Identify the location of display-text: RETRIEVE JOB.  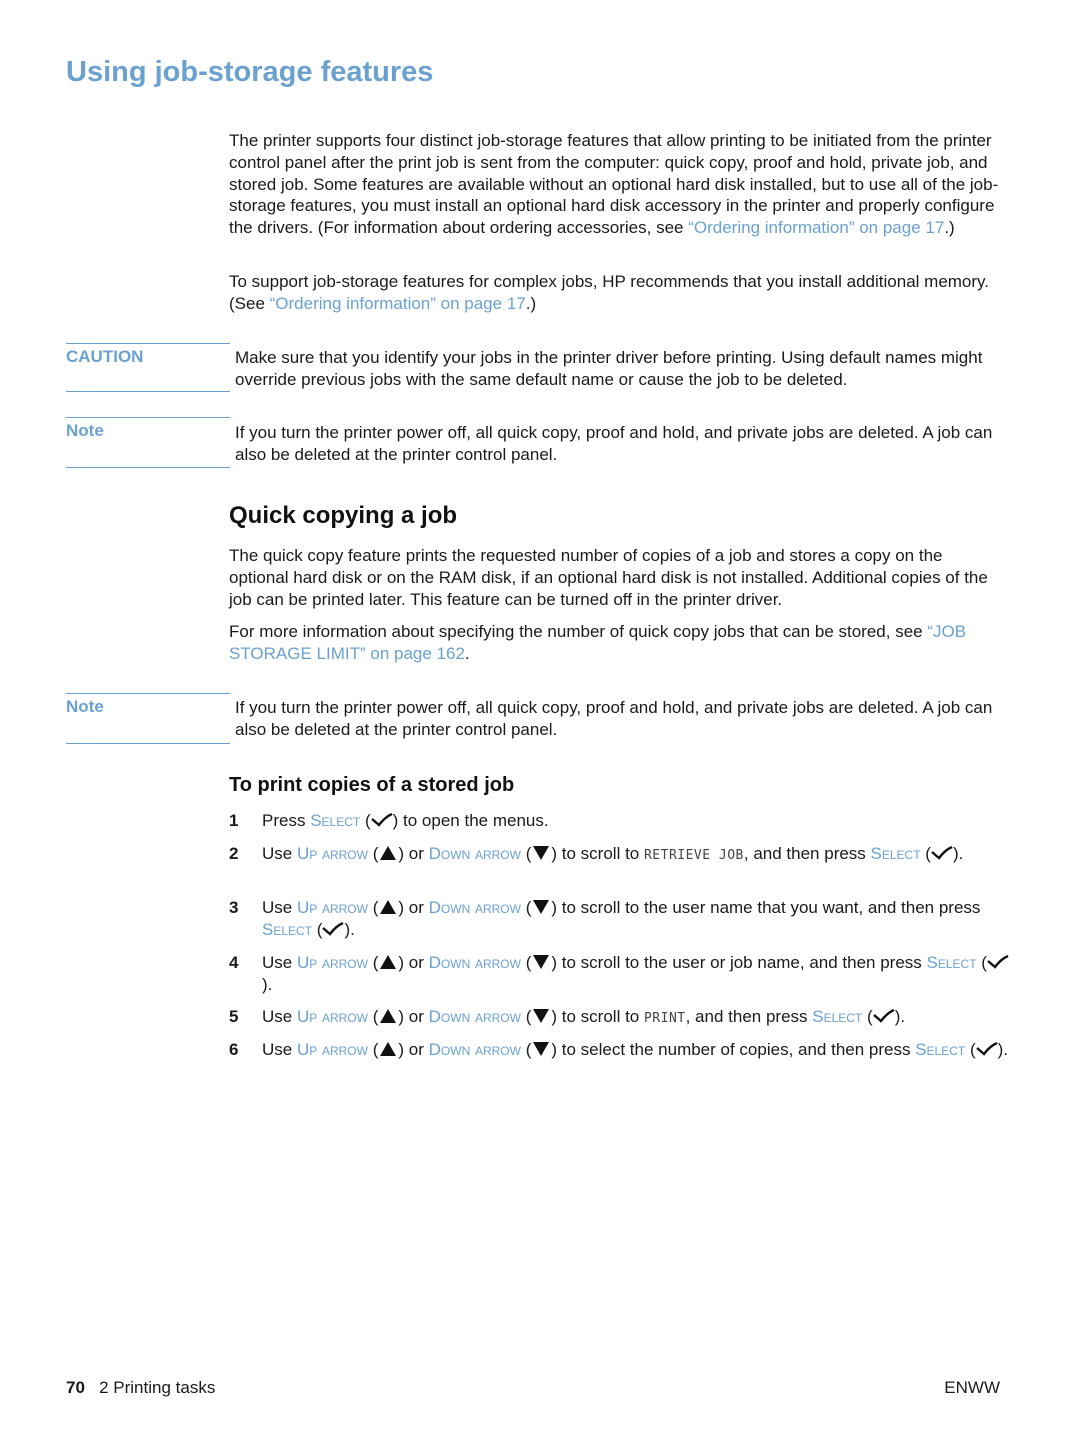
(693, 855).